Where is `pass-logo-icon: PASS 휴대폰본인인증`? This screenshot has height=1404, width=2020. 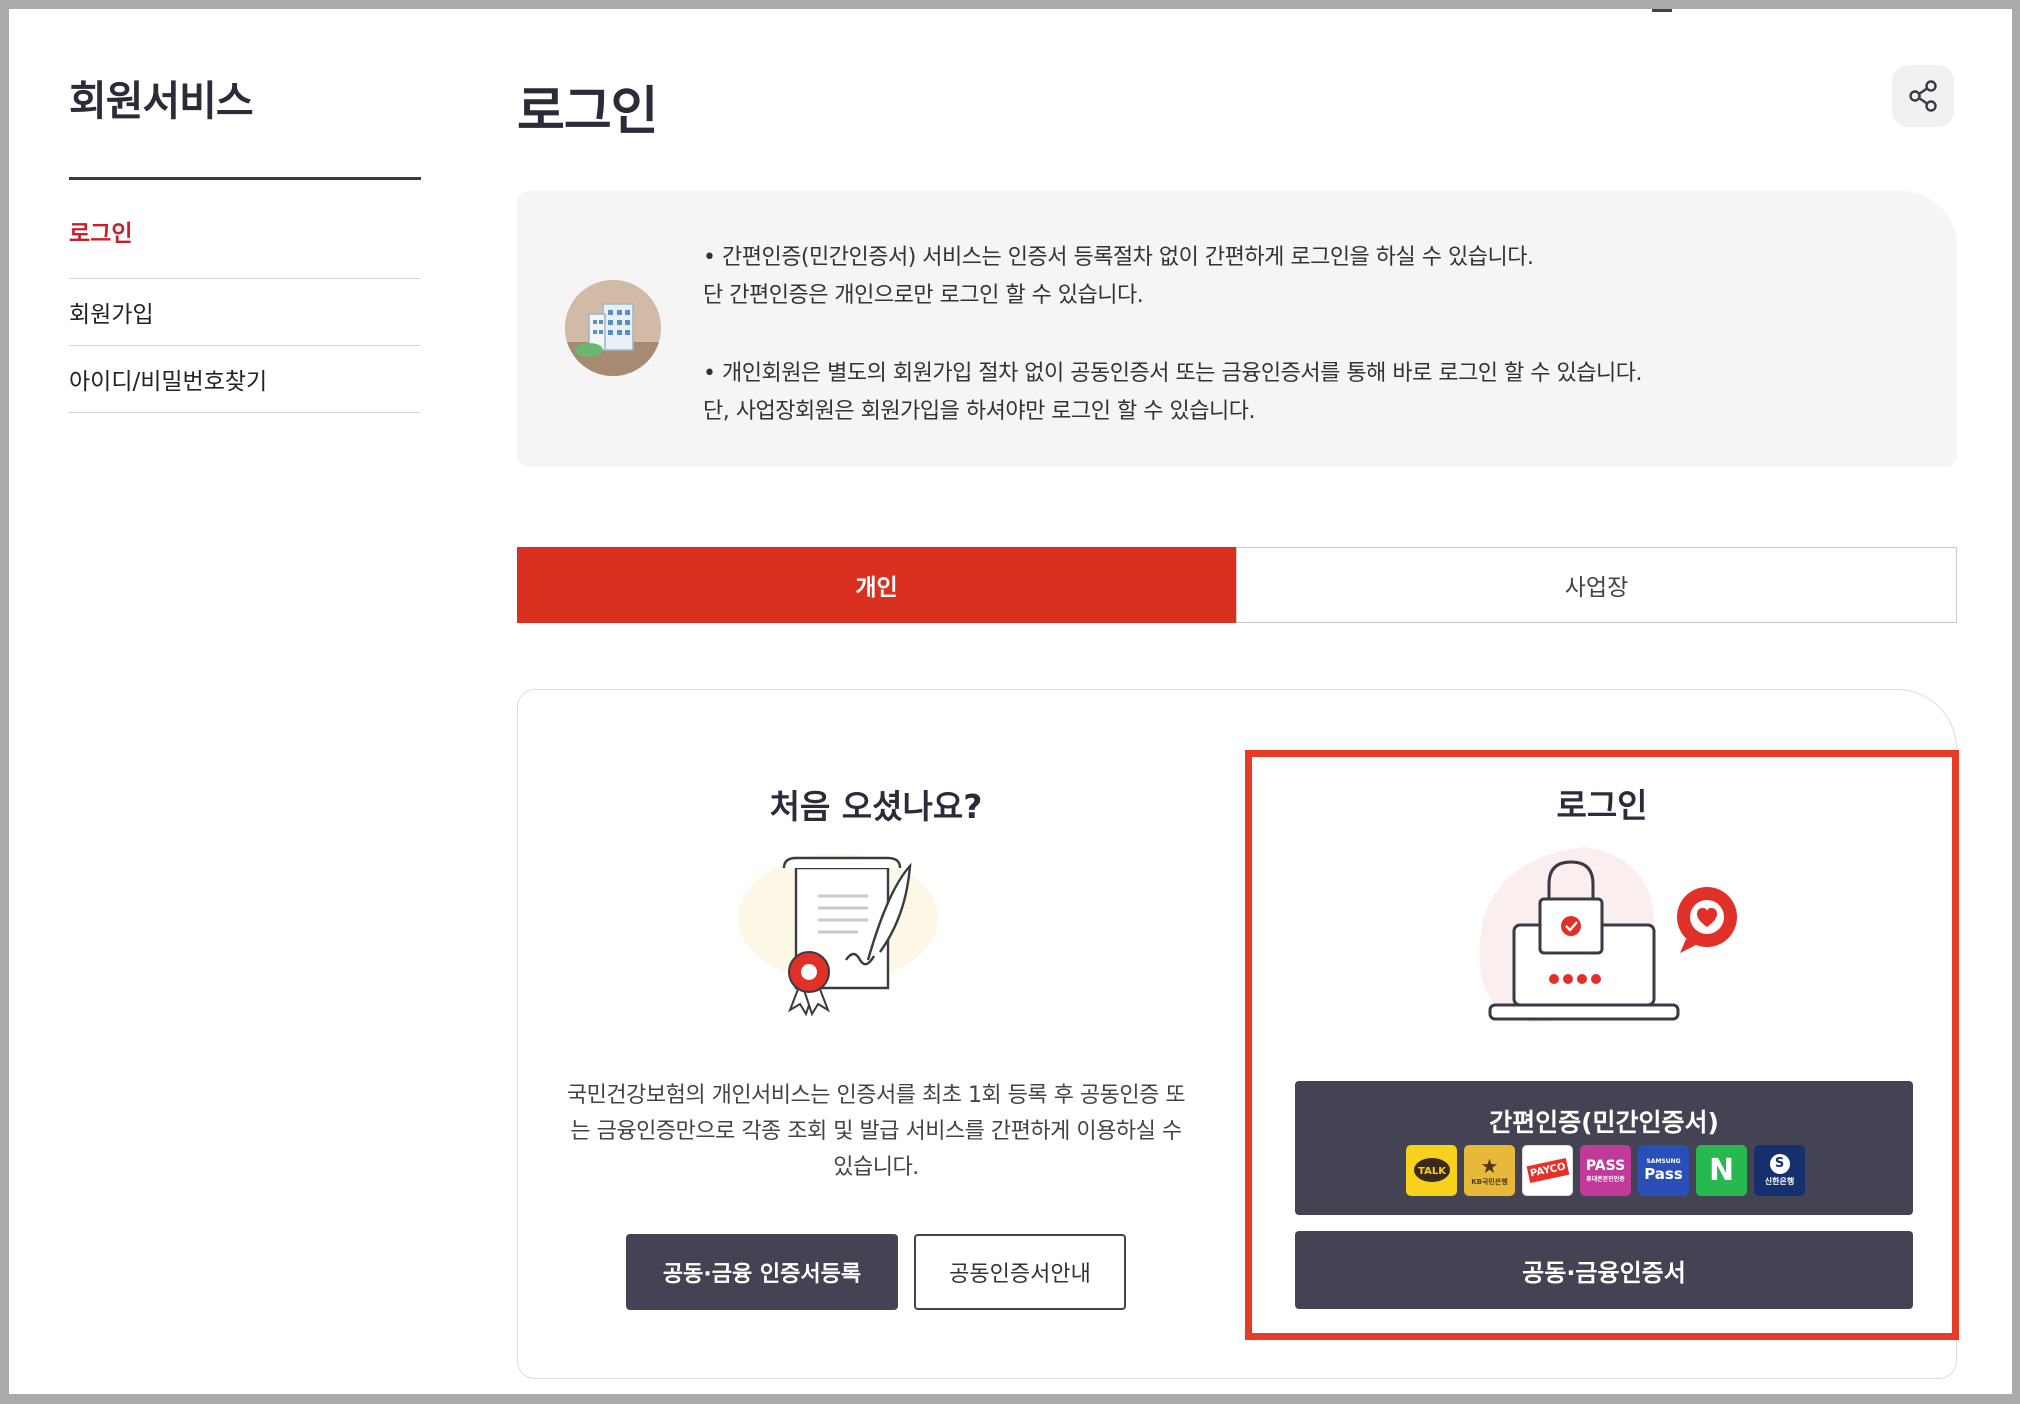
pass-logo-icon: PASS 휴대폰본인인증 is located at coordinates (1605, 1170).